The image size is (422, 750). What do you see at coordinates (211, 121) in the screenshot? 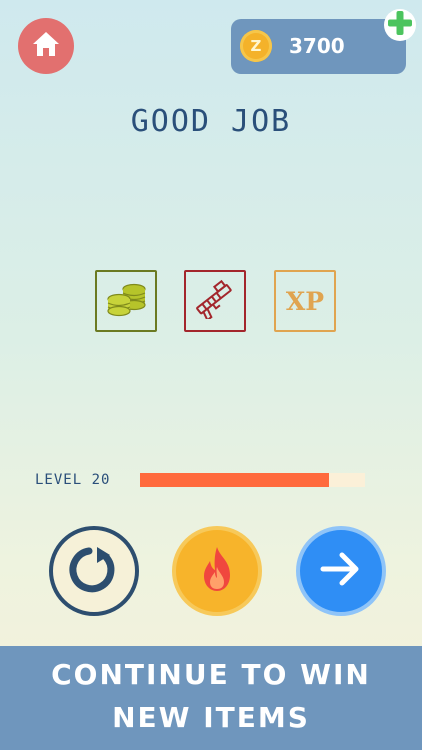
I see `headline: GOOD JOB` at bounding box center [211, 121].